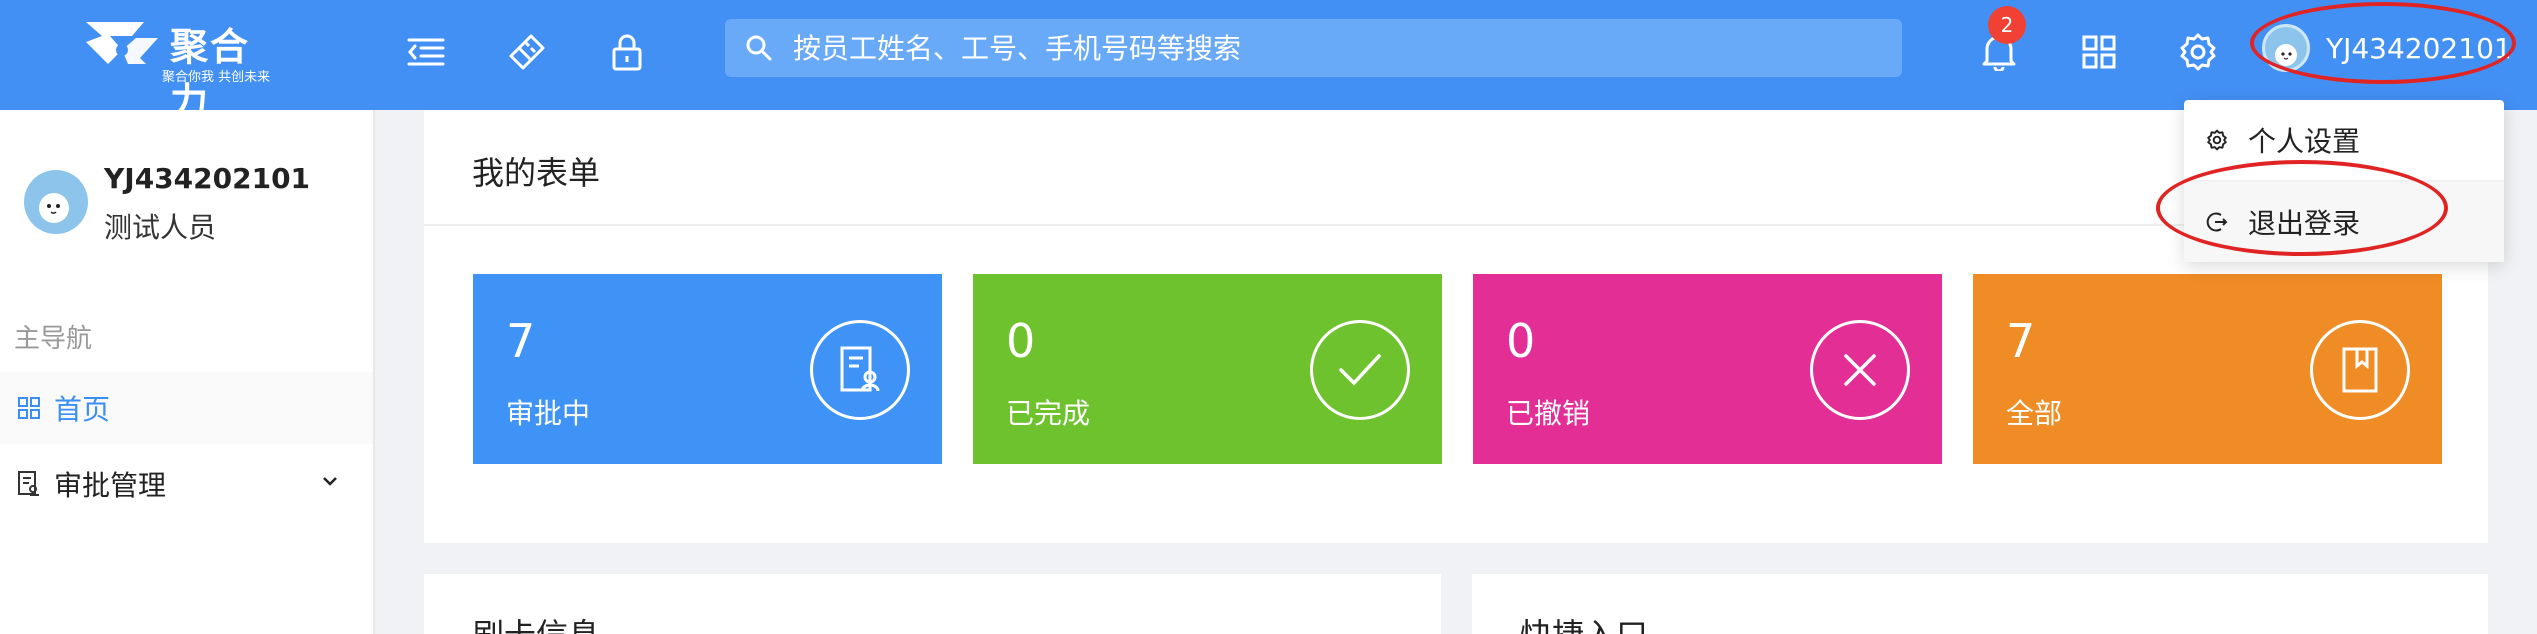 The width and height of the screenshot is (2537, 634). I want to click on stat-label: 全部, so click(2034, 413).